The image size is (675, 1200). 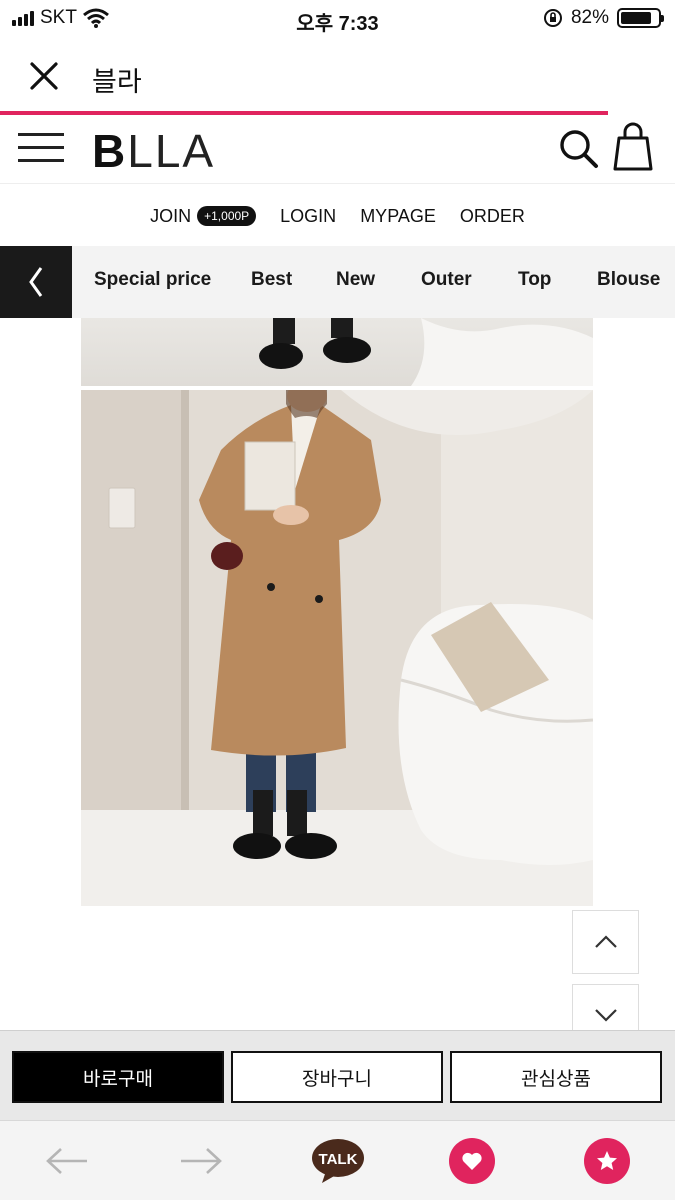 I want to click on like-button, so click(x=472, y=1161).